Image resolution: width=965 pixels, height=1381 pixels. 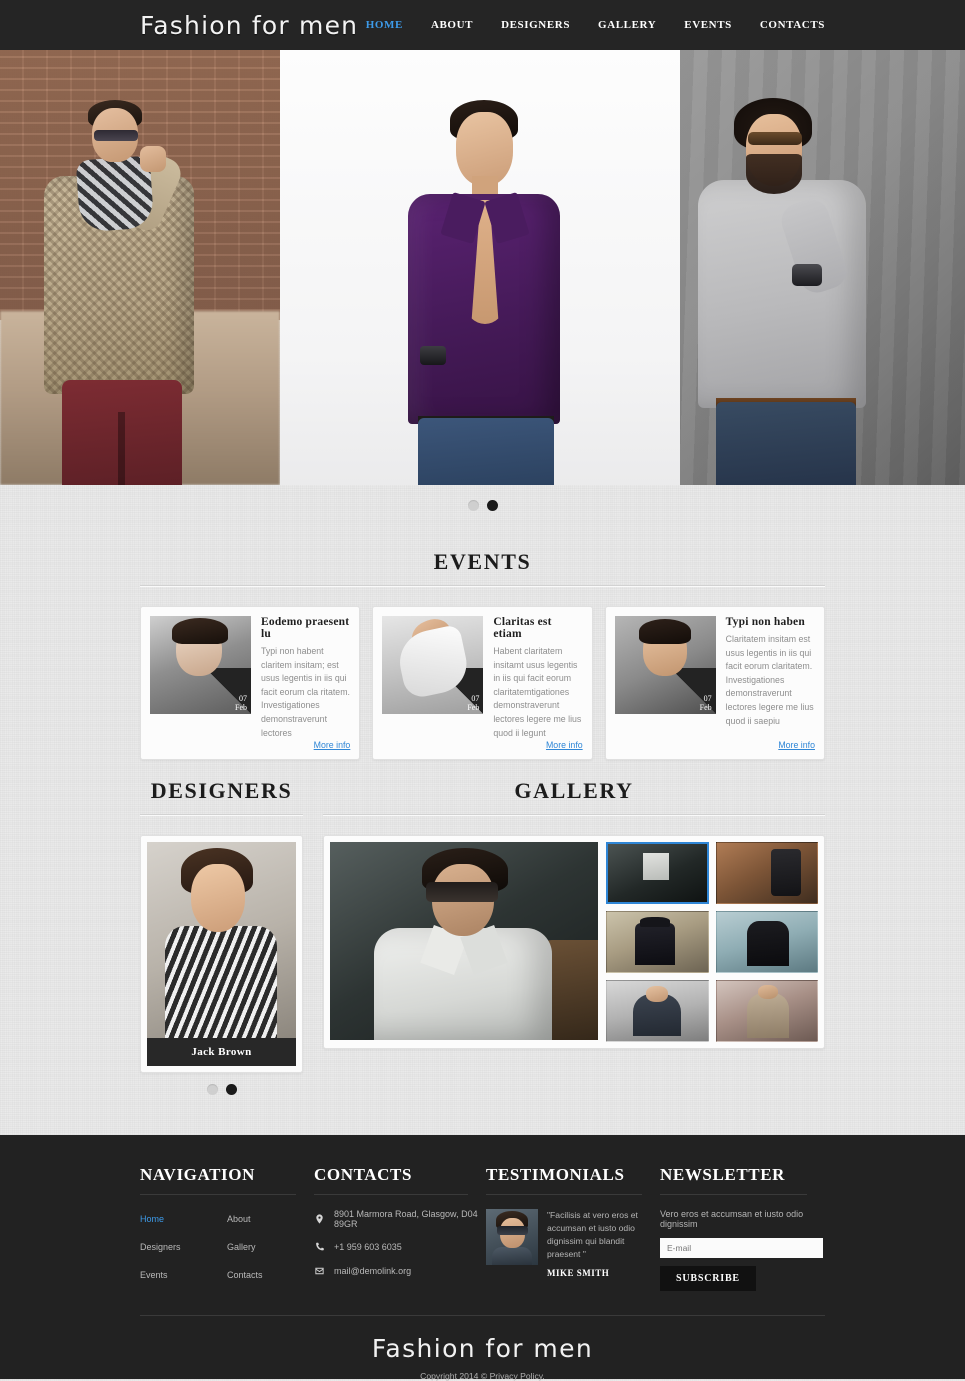 I want to click on model-3-beard, so click(x=774, y=174).